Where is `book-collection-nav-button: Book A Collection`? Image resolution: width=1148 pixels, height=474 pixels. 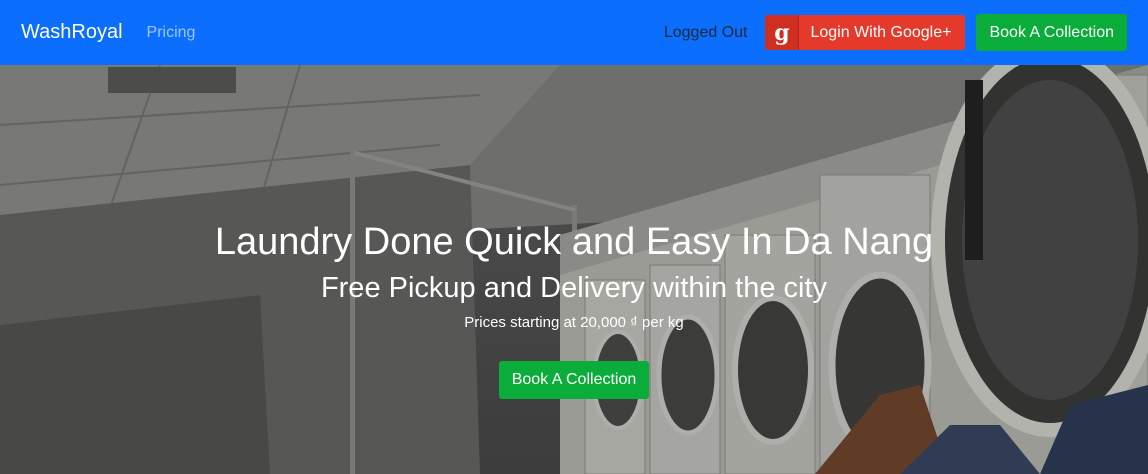 book-collection-nav-button: Book A Collection is located at coordinates (1051, 32).